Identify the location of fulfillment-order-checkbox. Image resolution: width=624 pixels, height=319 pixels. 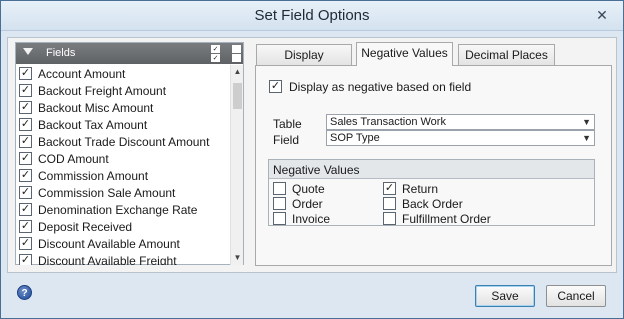
(389, 218).